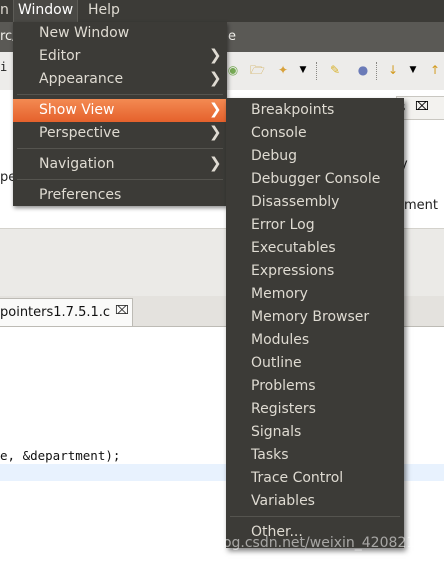 This screenshot has height=562, width=444. I want to click on mark-occurrences-icon: ●, so click(363, 70).